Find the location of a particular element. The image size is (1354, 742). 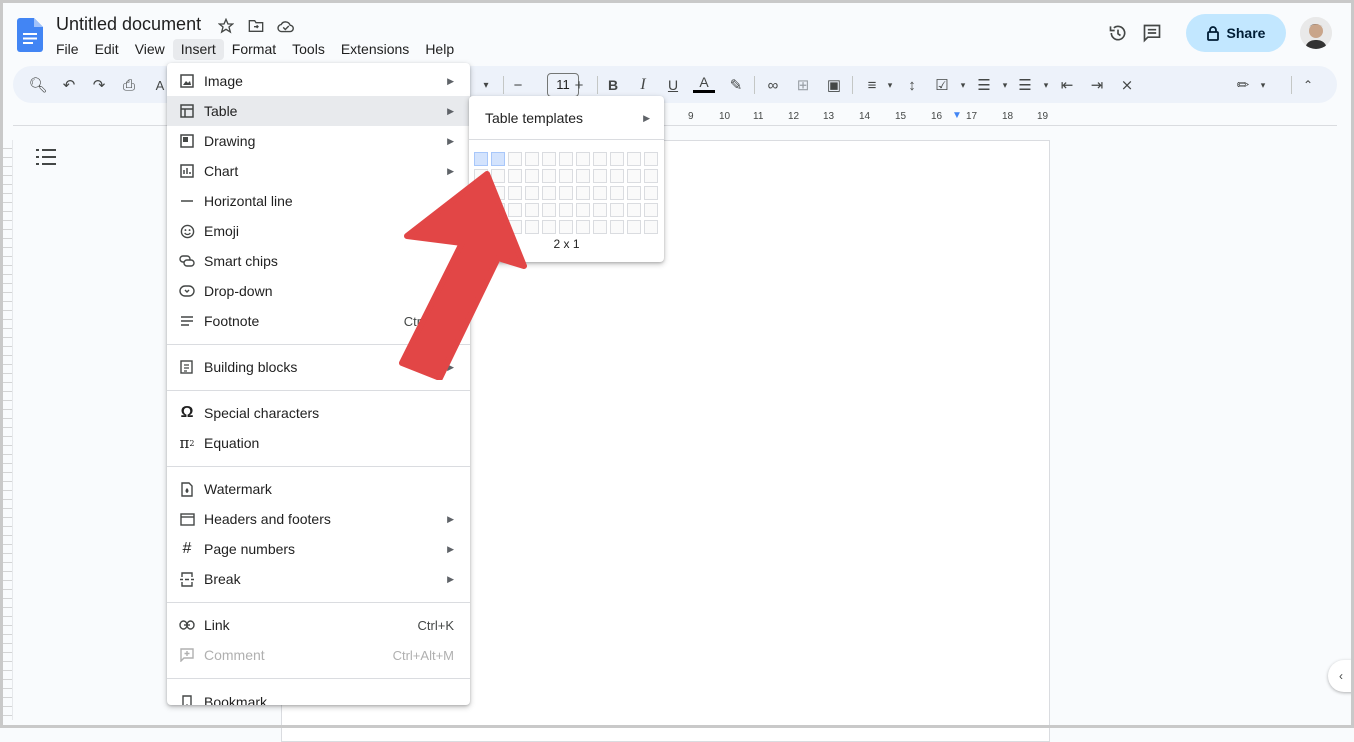

text-color-icon: A is located at coordinates (704, 83).